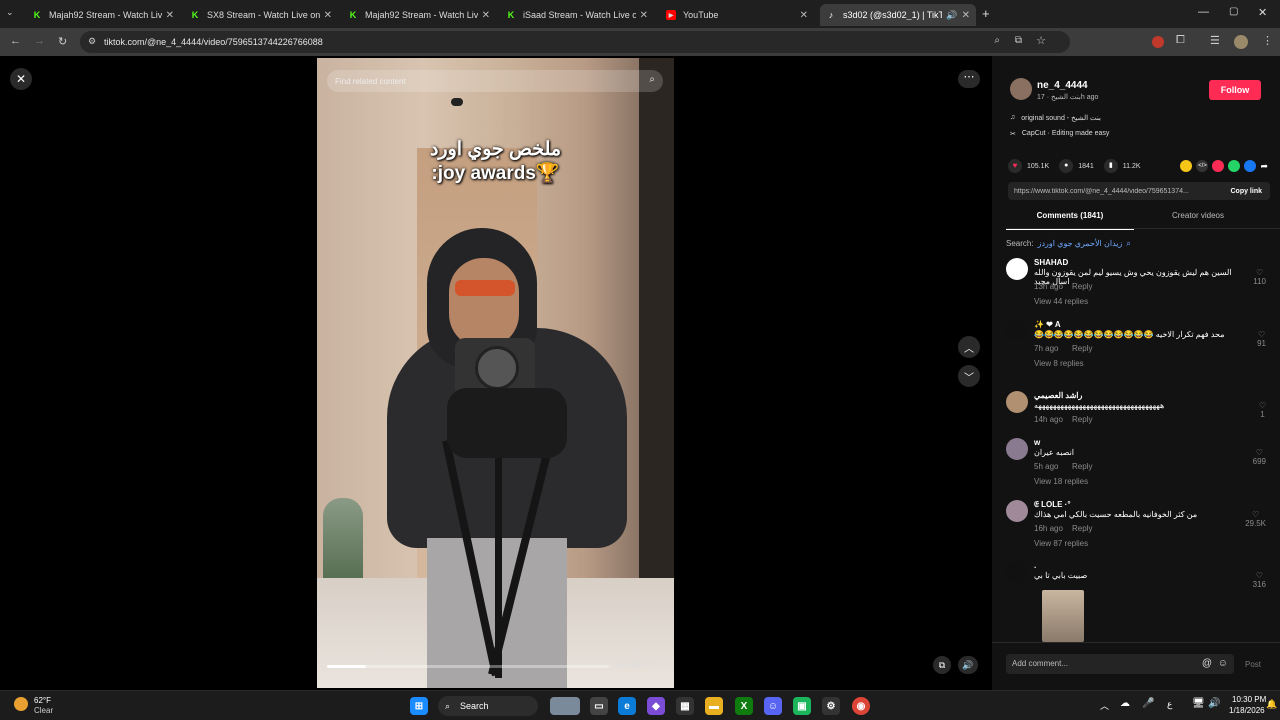 The width and height of the screenshot is (1280, 720). What do you see at coordinates (1169, 704) in the screenshot?
I see `language-icon: ع` at bounding box center [1169, 704].